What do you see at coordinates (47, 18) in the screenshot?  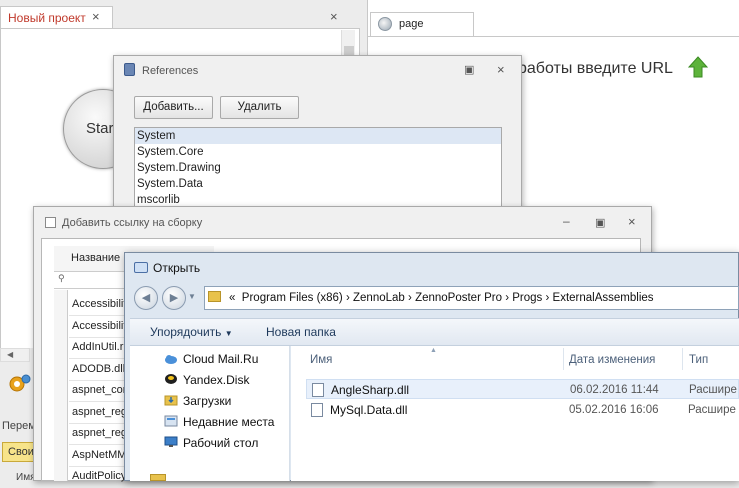 I see `tab-new-project-label: Новый проект` at bounding box center [47, 18].